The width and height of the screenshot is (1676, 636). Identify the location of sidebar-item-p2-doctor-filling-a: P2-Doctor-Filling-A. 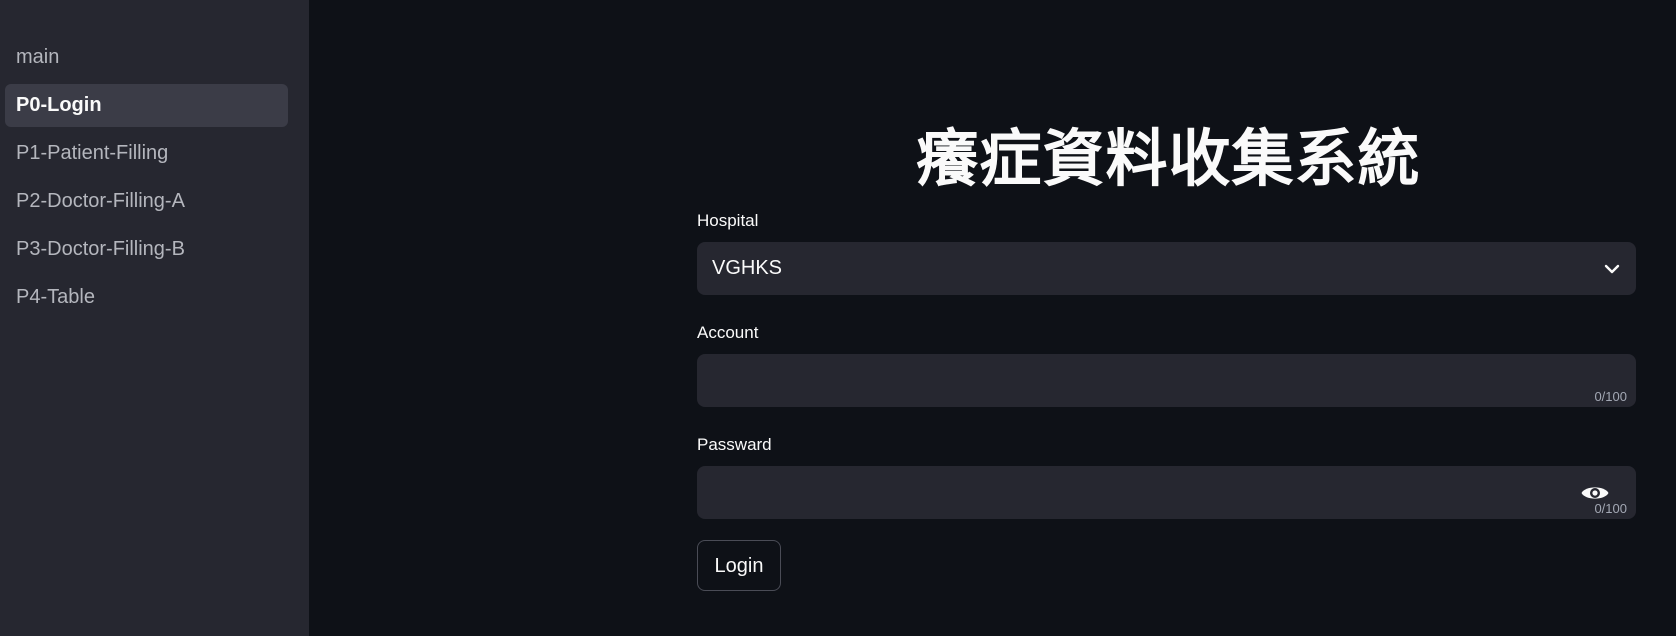
(146, 201).